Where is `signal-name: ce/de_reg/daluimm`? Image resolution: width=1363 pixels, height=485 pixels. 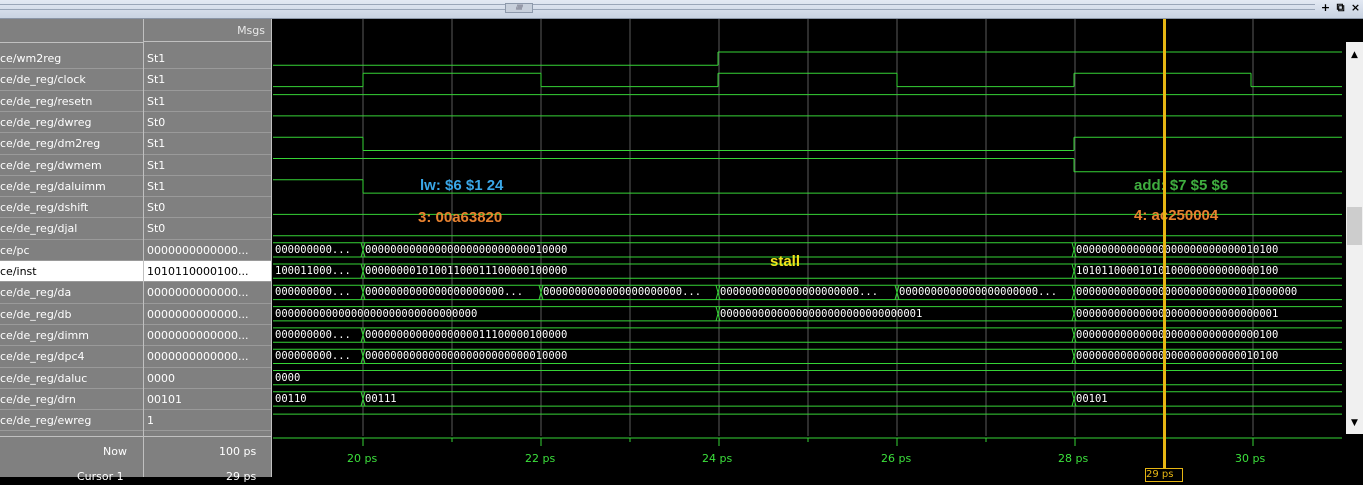 signal-name: ce/de_reg/daluimm is located at coordinates (71, 186).